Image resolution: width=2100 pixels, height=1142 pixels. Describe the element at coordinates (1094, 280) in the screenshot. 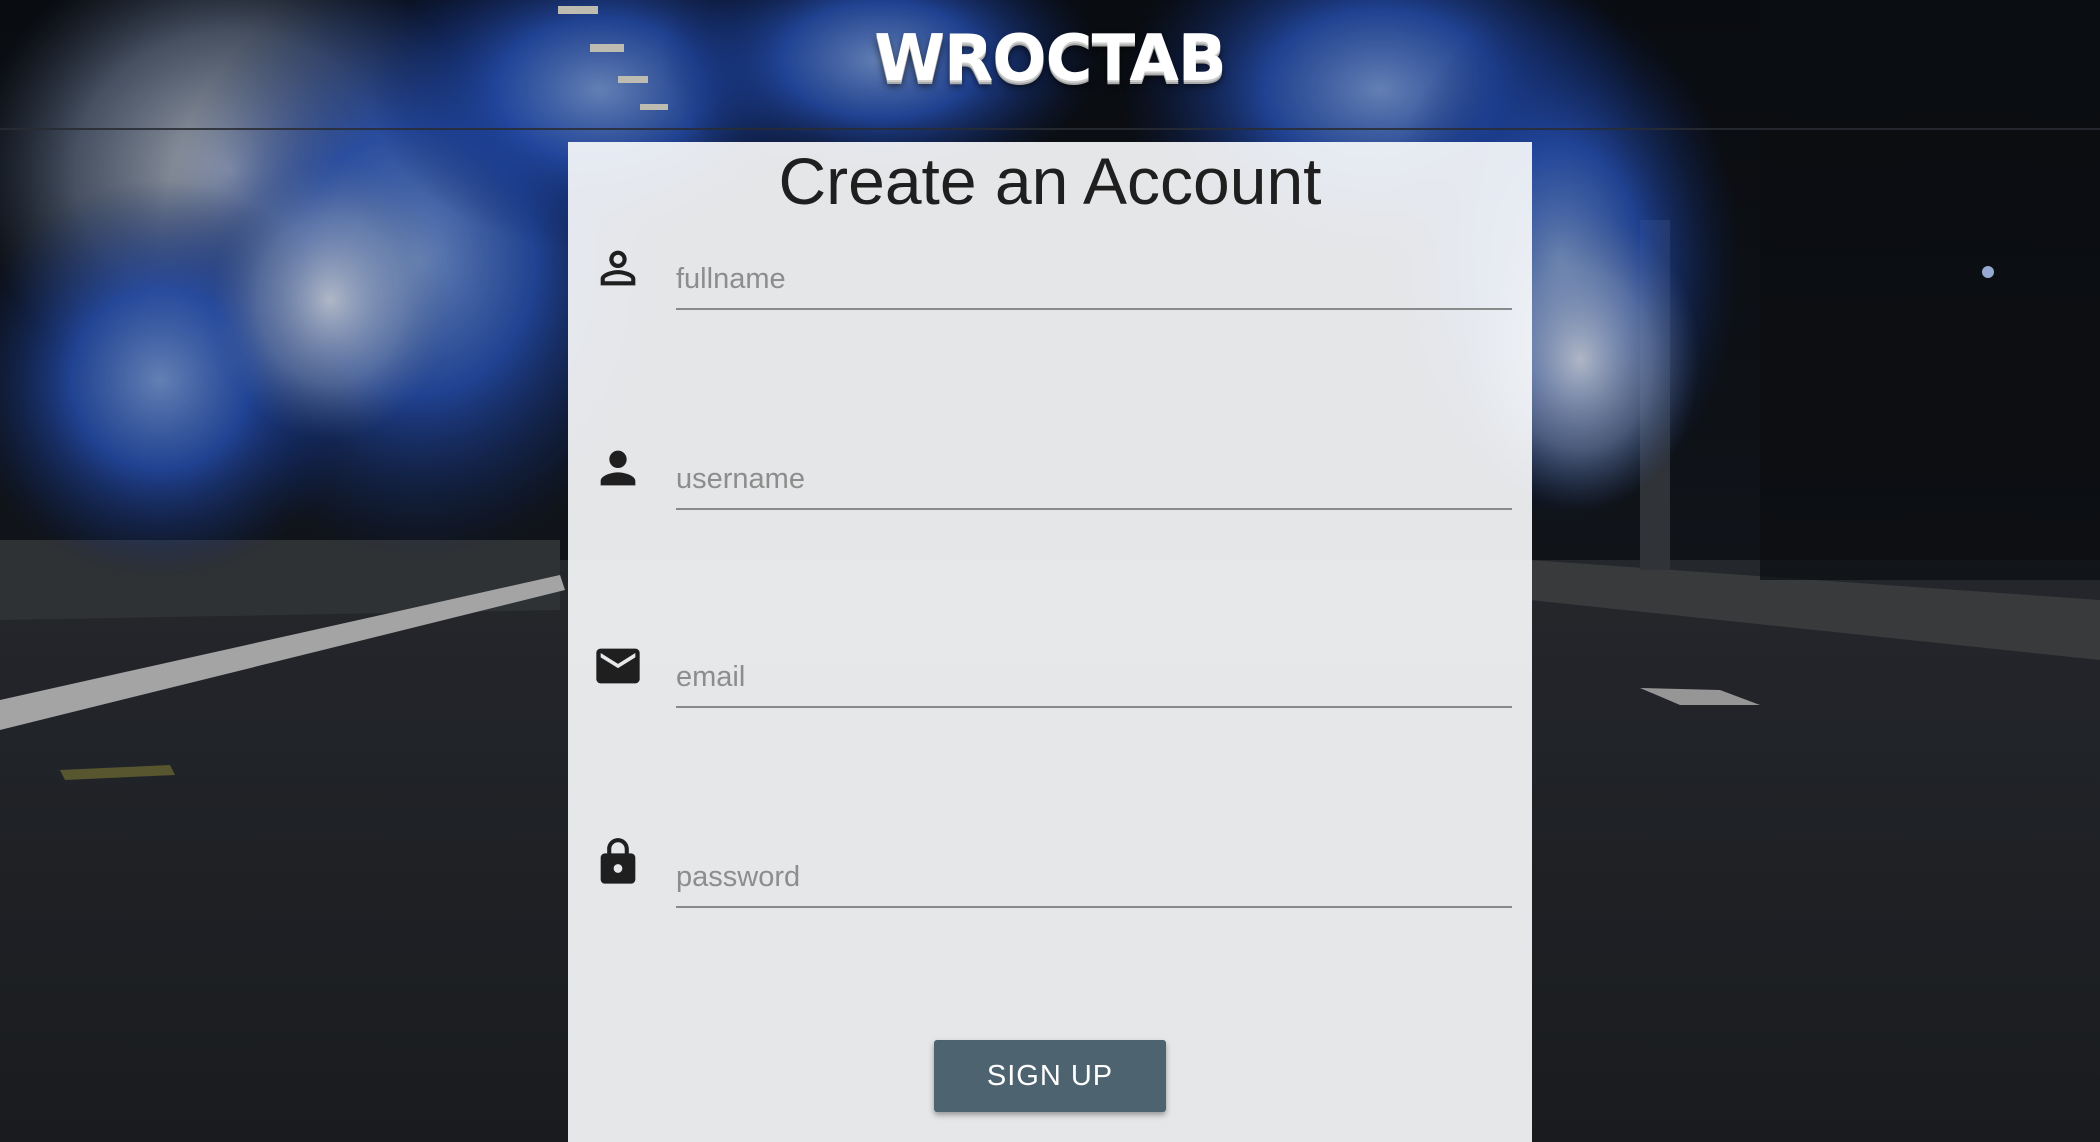

I see `fullname-input` at that location.